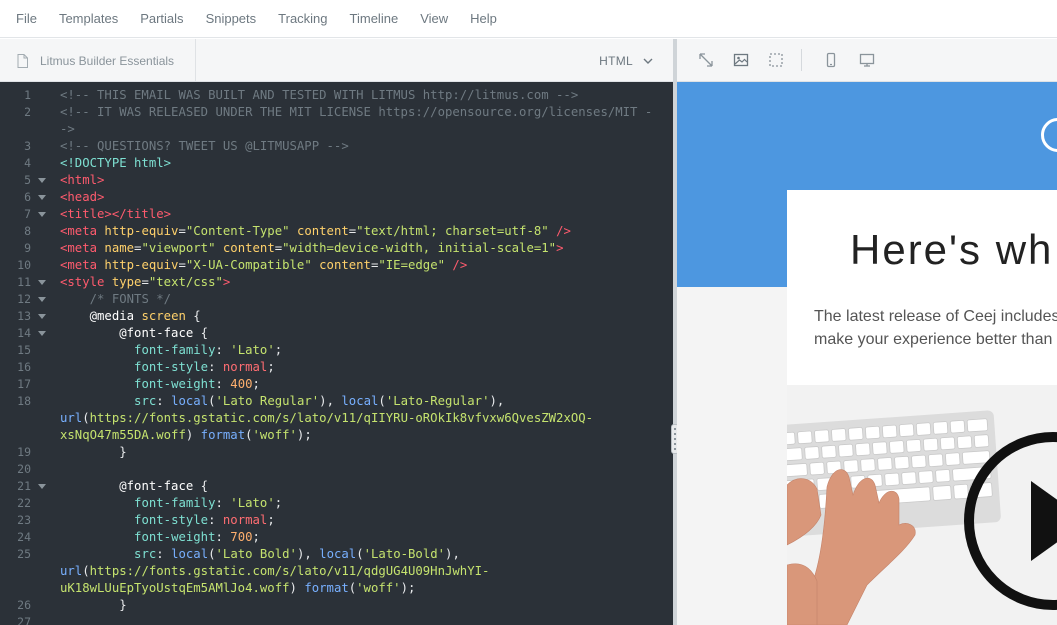 The width and height of the screenshot is (1057, 625). I want to click on code-token: url, so click(71, 571).